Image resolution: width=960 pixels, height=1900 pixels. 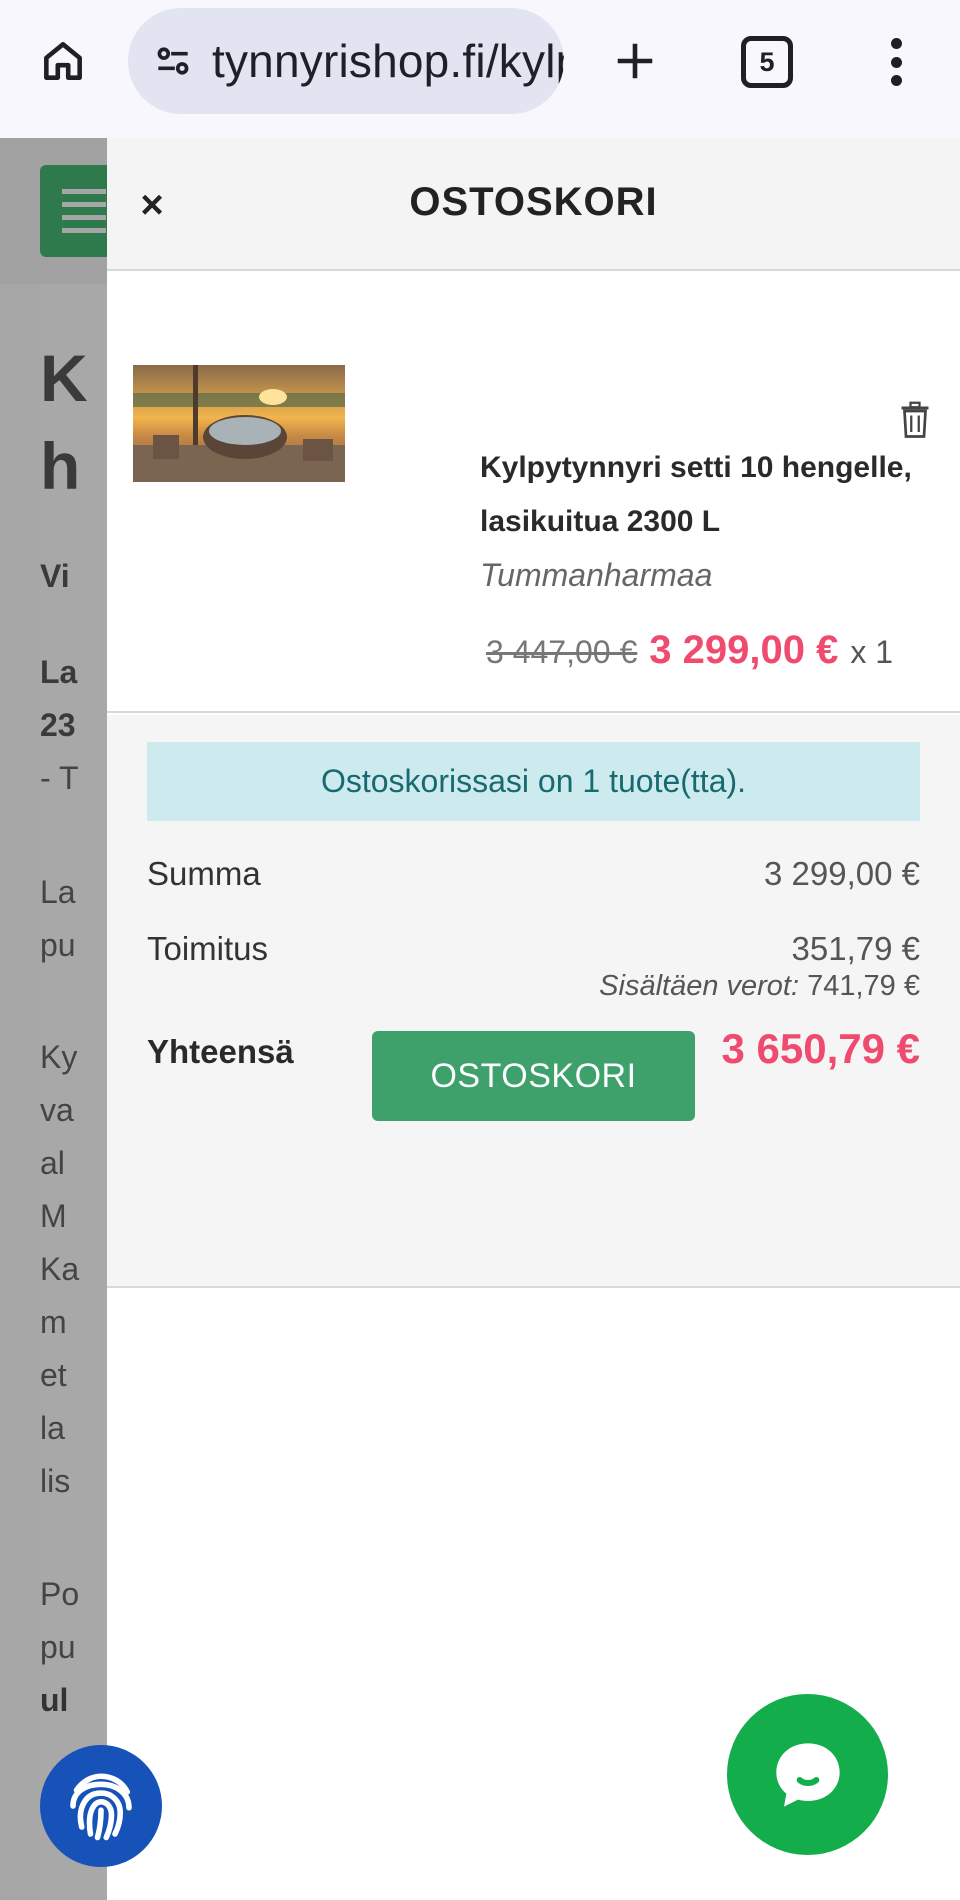 I want to click on shipping-value: 351,79 €, so click(x=855, y=948).